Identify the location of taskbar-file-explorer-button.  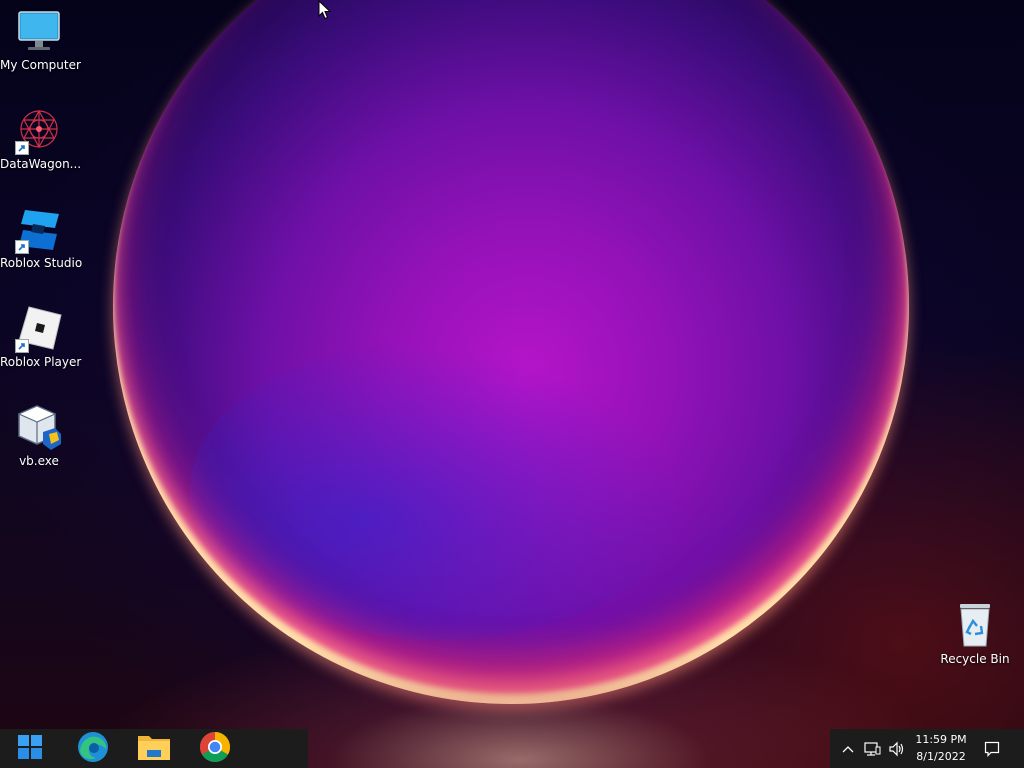
(154, 748).